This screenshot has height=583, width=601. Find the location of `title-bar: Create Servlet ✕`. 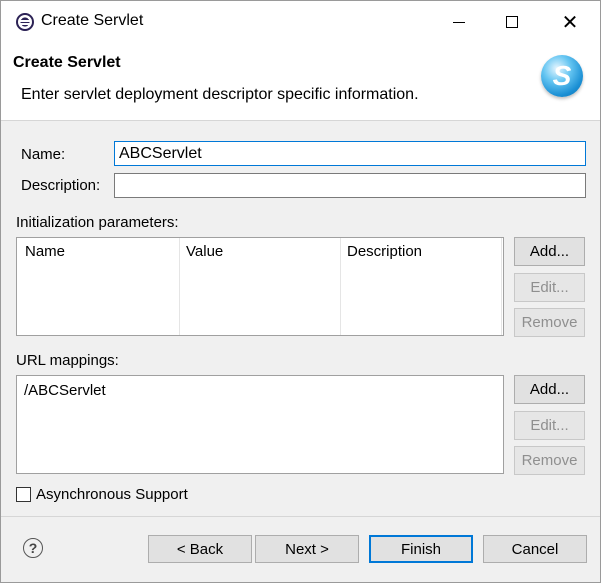

title-bar: Create Servlet ✕ is located at coordinates (300, 22).